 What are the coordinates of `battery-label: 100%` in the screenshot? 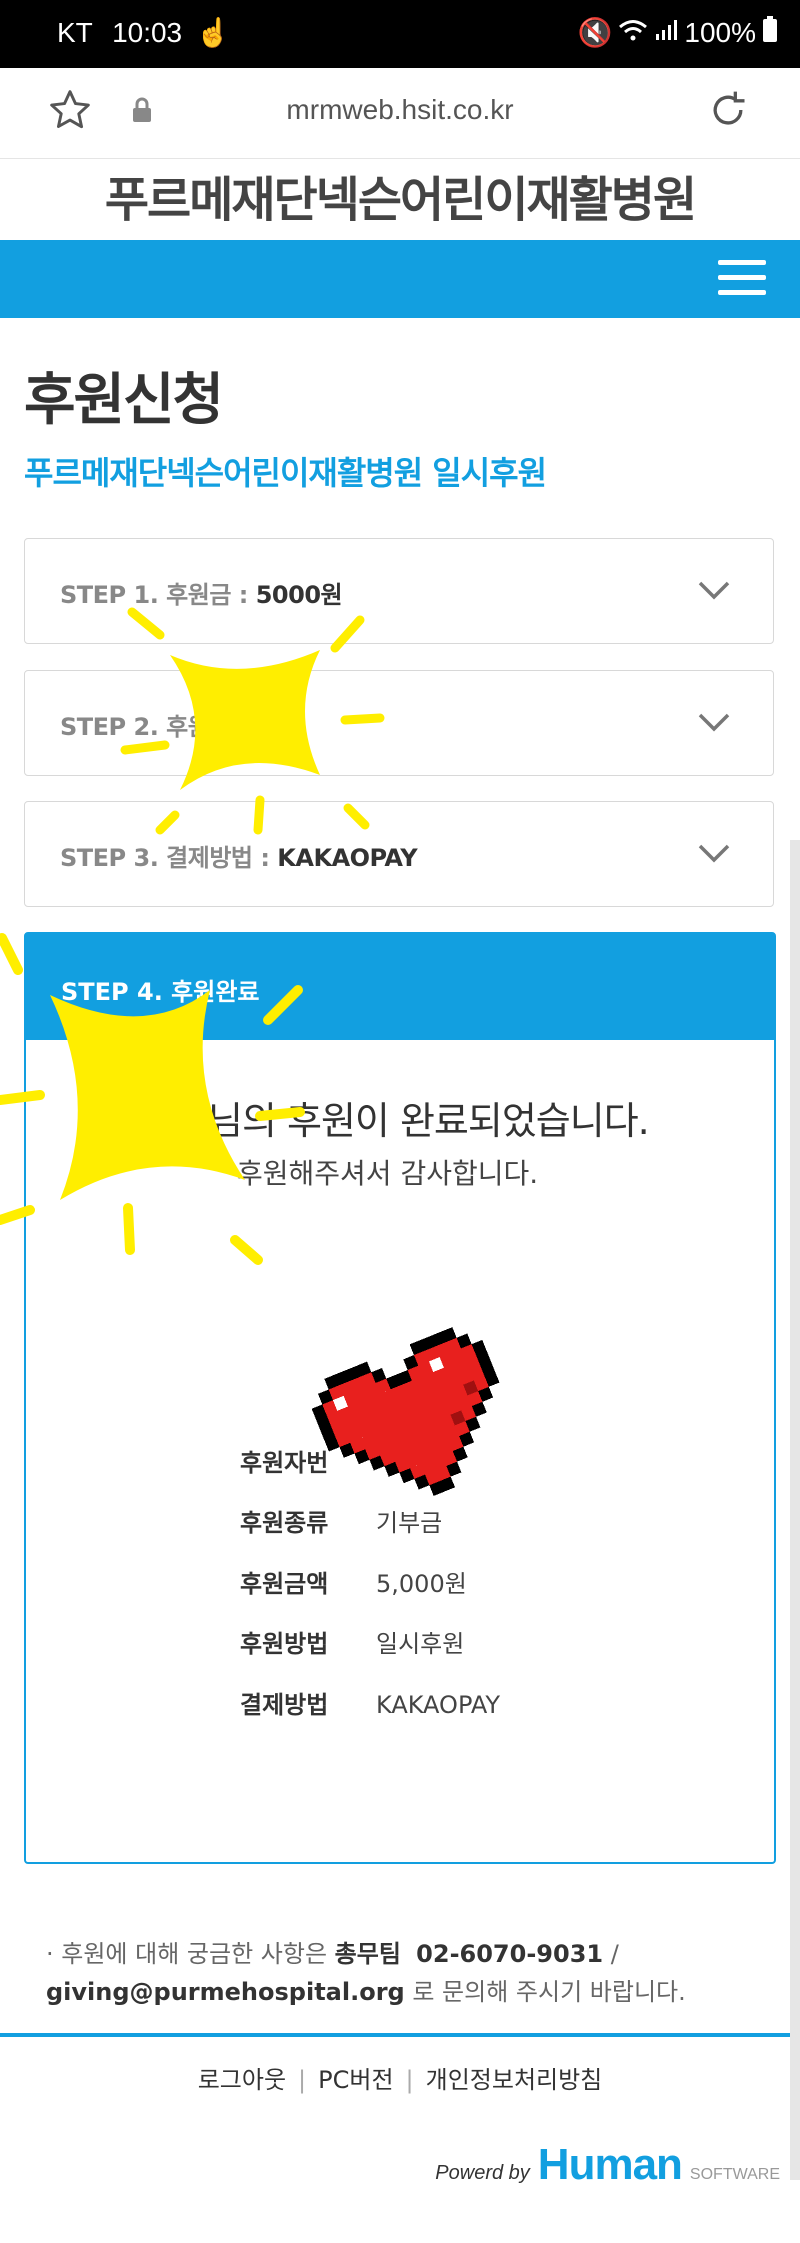 It's located at (720, 32).